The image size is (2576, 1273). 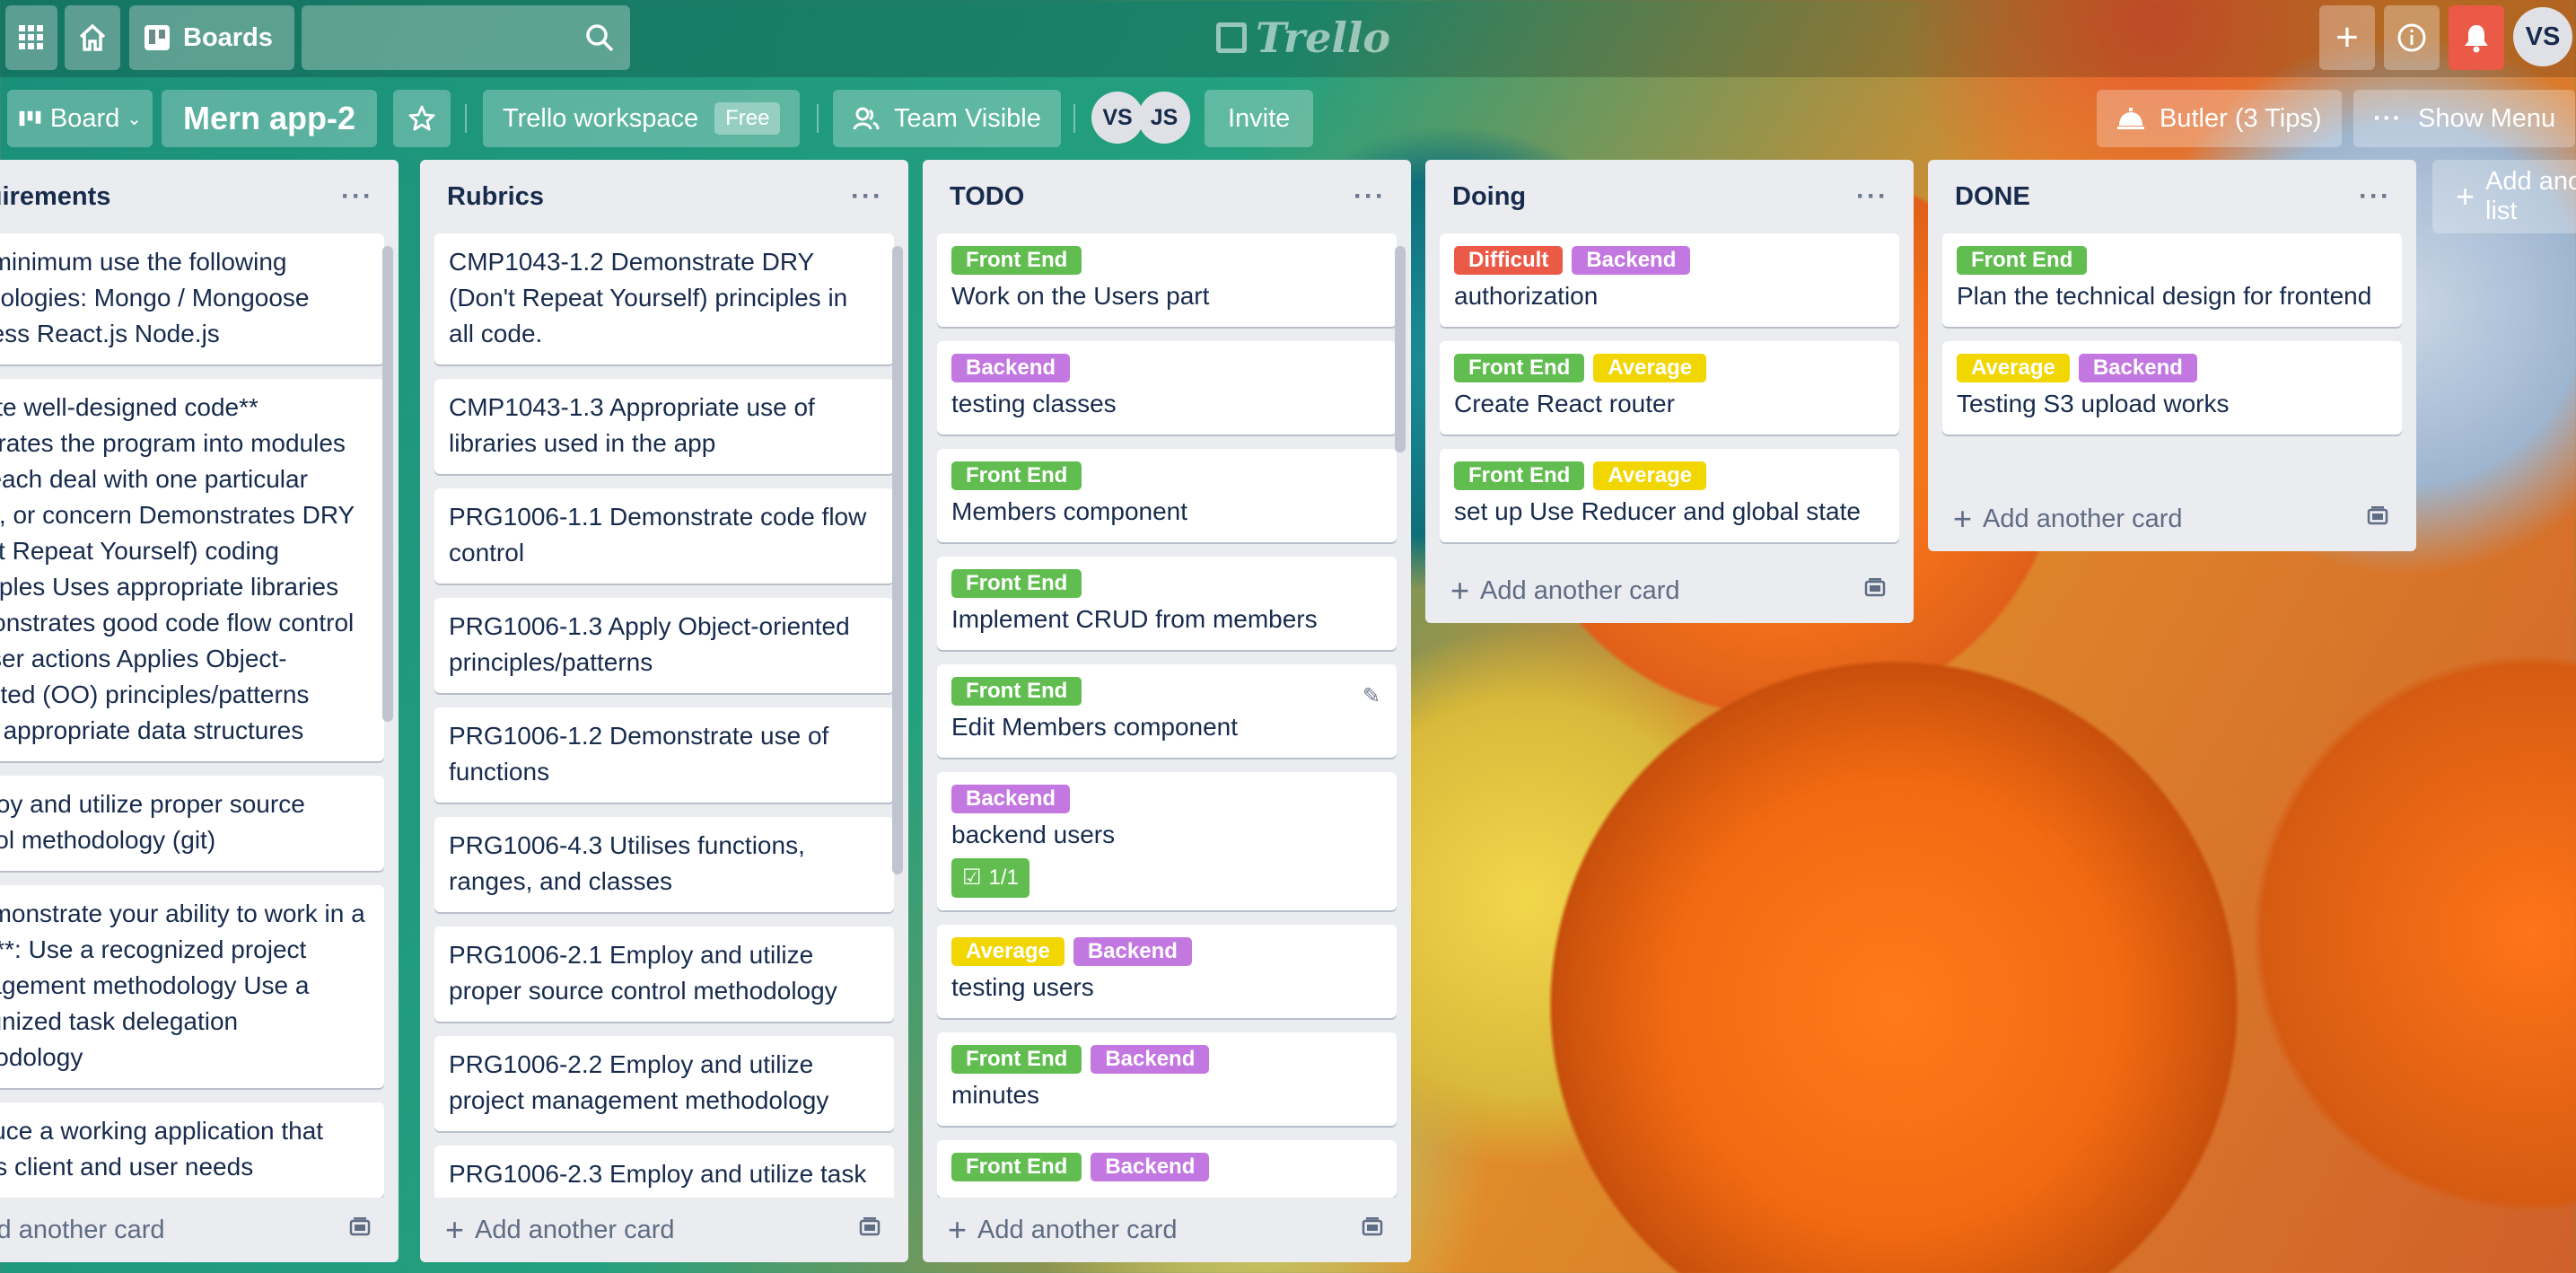 I want to click on list-header: DONE ···, so click(x=2172, y=196).